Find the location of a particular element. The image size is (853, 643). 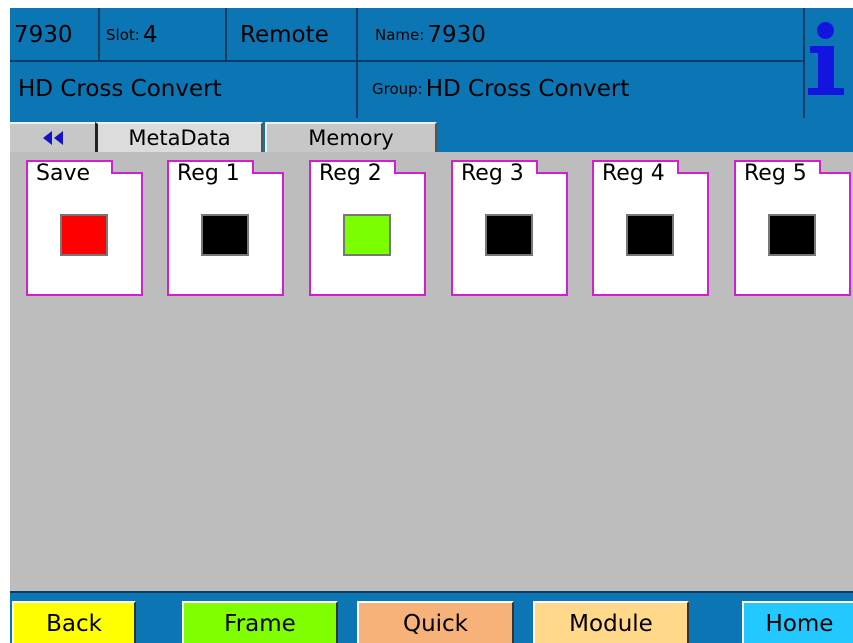

register-label: Reg 2 is located at coordinates (350, 173).